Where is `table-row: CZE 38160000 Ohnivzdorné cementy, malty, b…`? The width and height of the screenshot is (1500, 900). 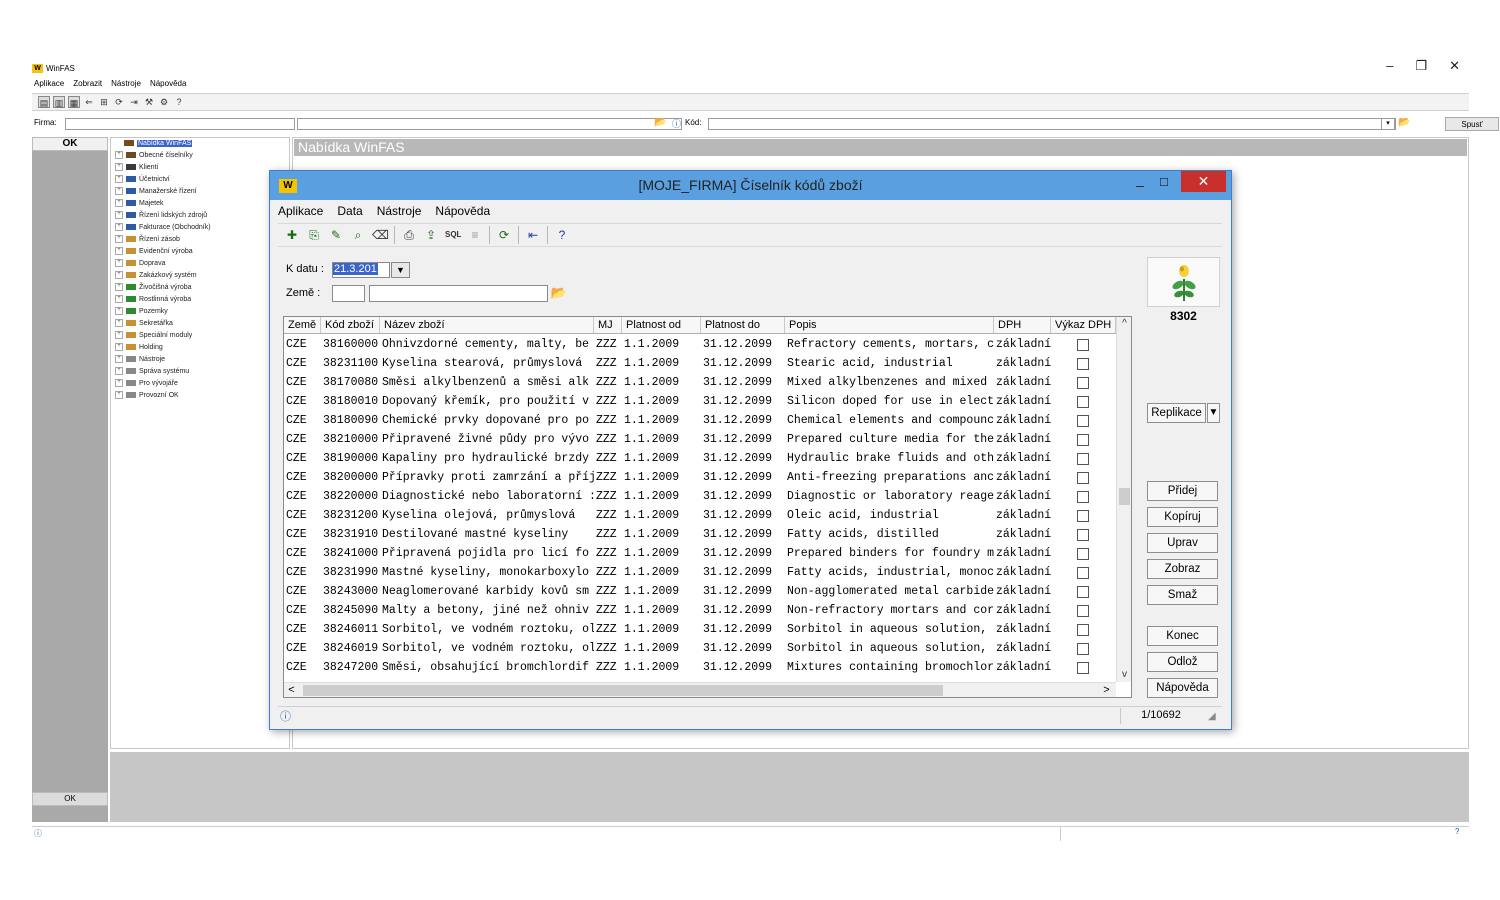 table-row: CZE 38160000 Ohnivzdorné cementy, malty, b… is located at coordinates (699, 344).